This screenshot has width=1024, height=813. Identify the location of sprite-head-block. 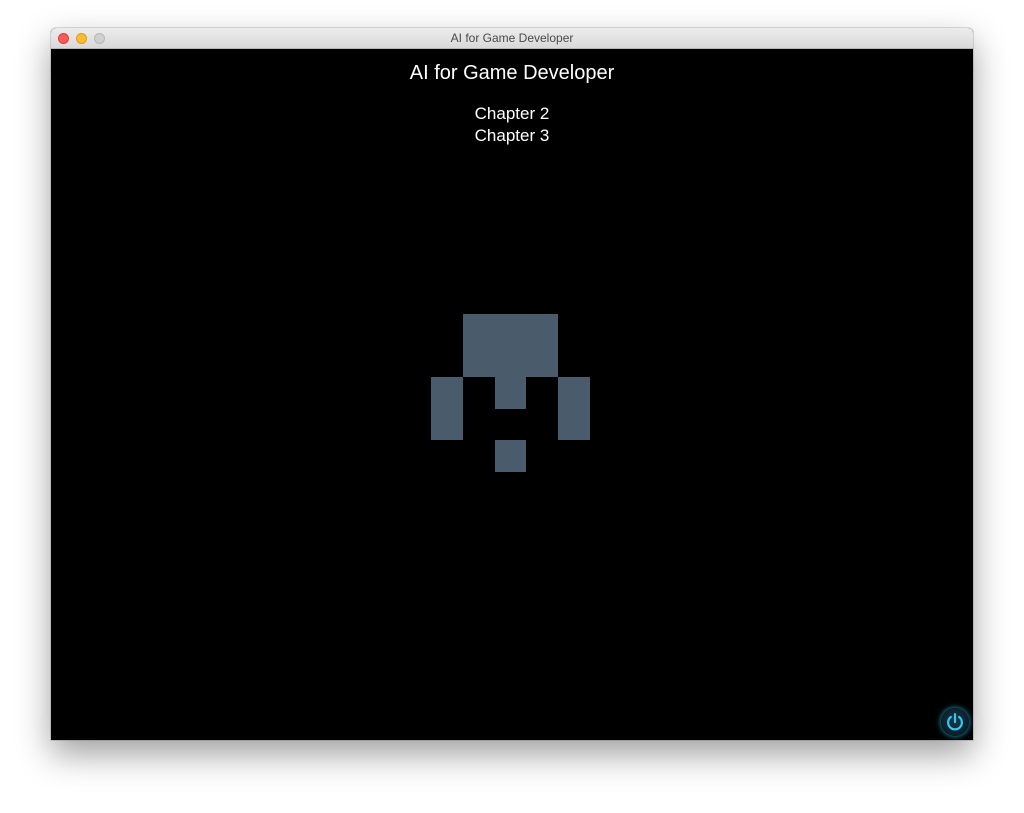
(510, 345).